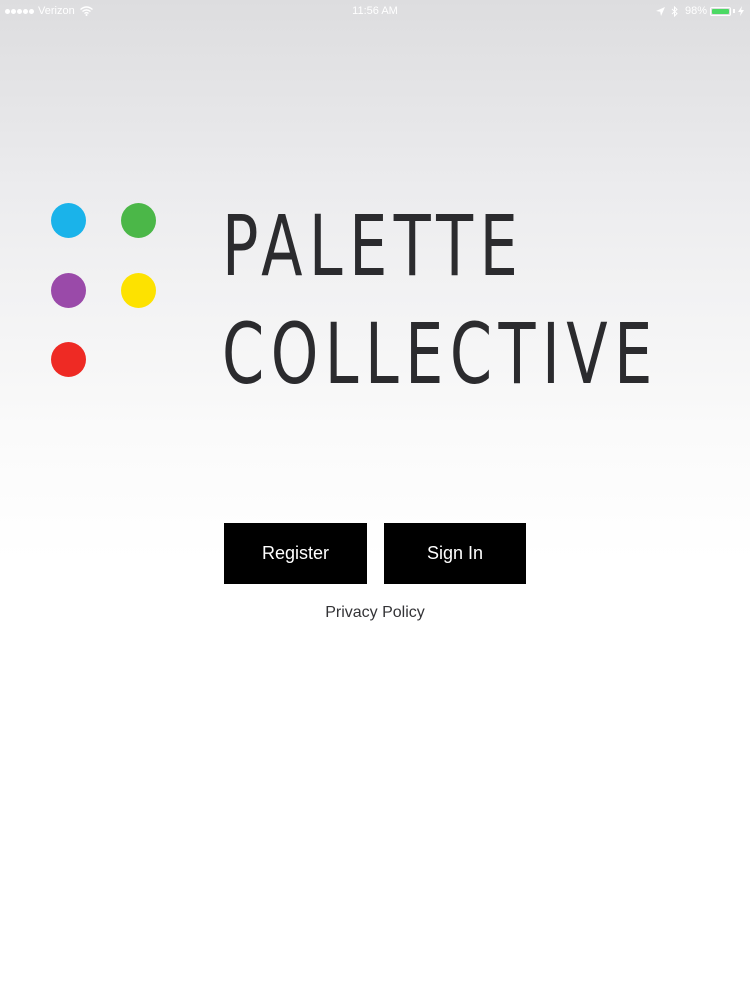  Describe the element at coordinates (68, 290) in the screenshot. I see `logo-dot-purple` at that location.